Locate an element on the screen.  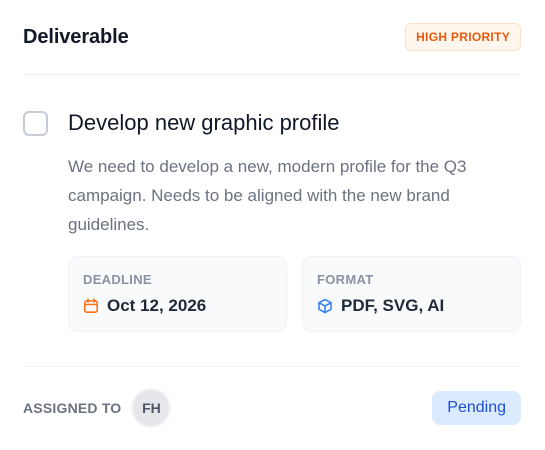
calendar-icon is located at coordinates (91, 306).